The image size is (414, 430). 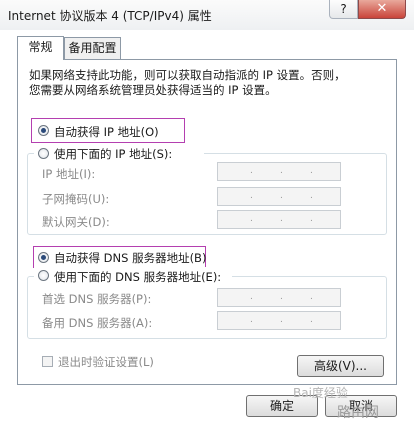 I want to click on manual-dns-label: 使用下面的 DNS 服务器地址(E):, so click(x=138, y=277).